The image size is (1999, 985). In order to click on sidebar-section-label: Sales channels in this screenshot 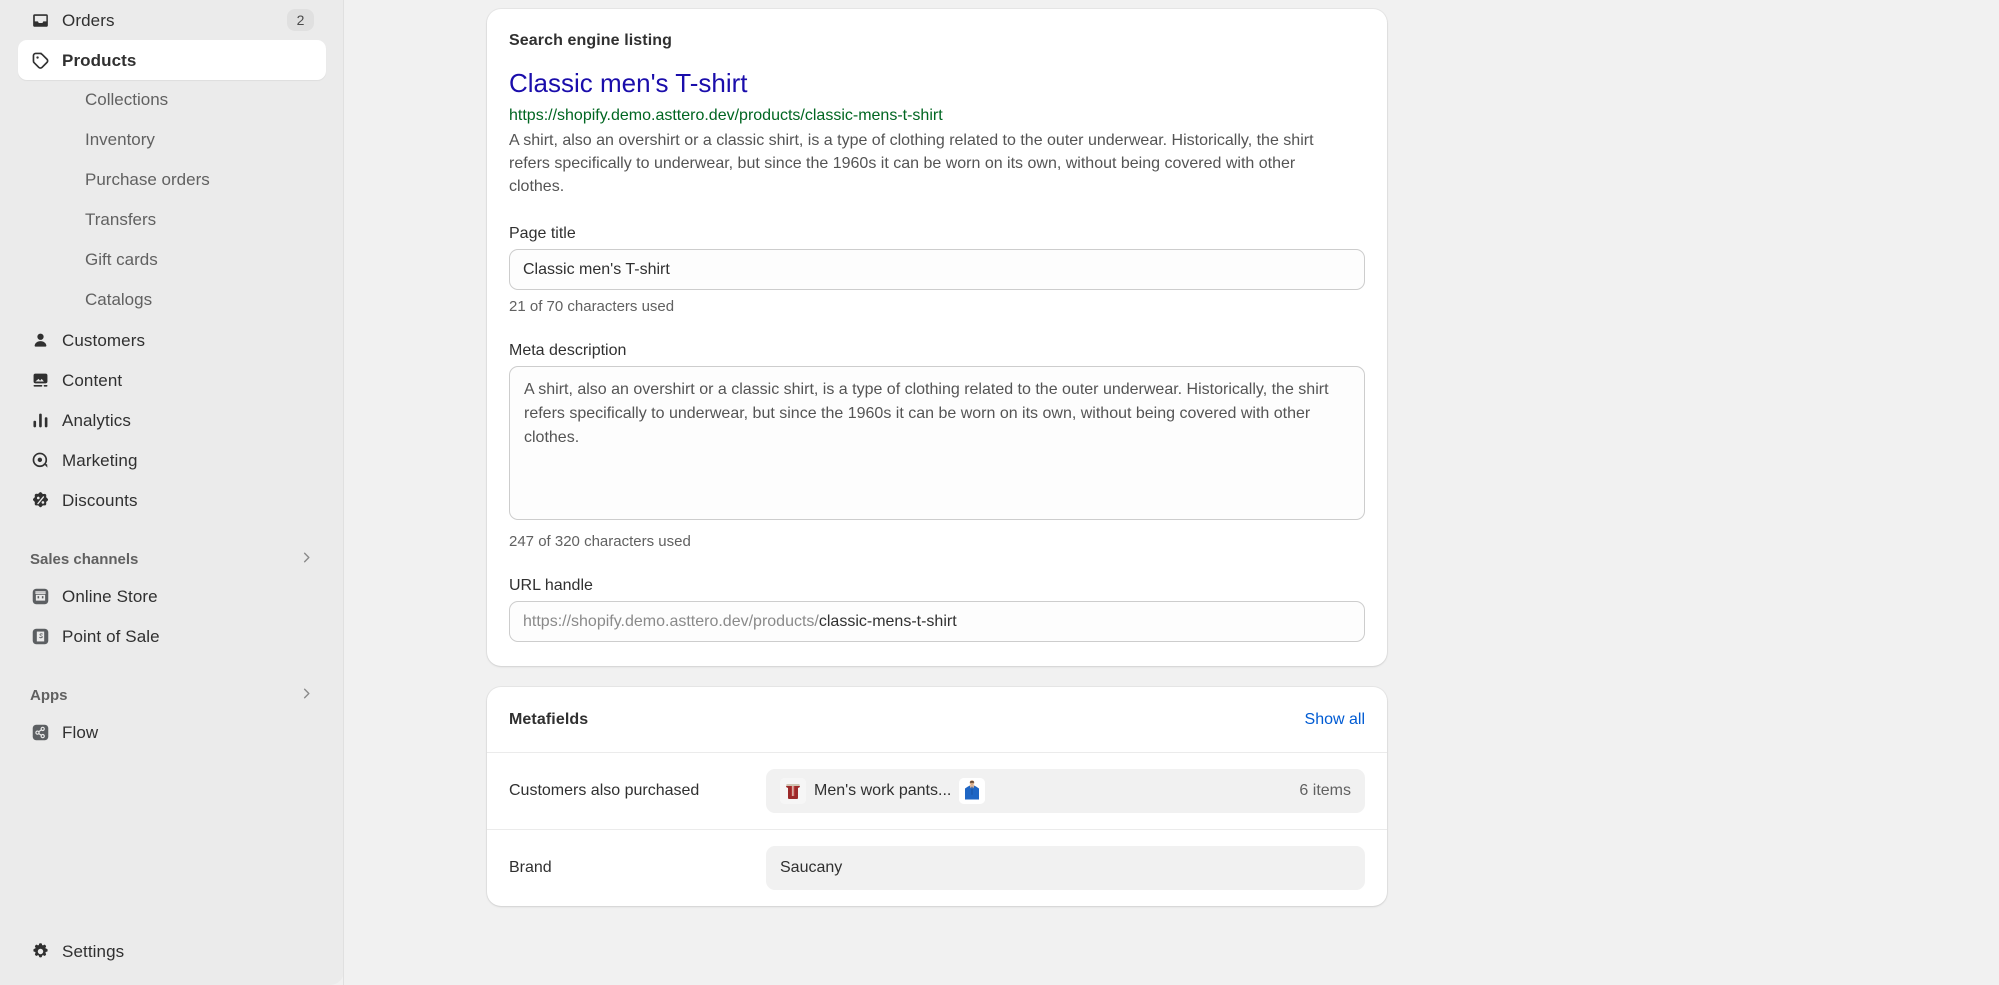, I will do `click(84, 559)`.